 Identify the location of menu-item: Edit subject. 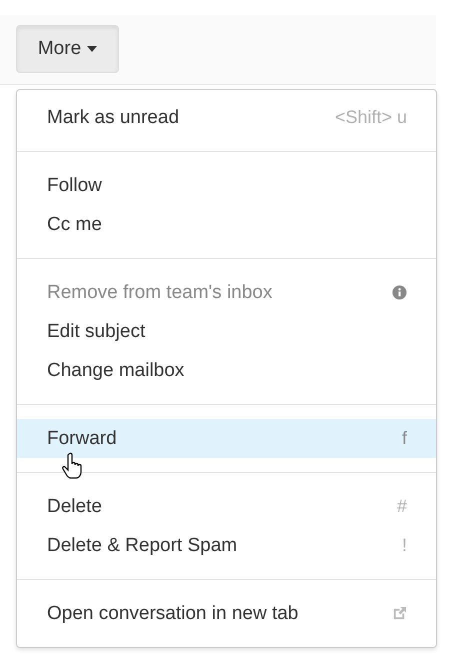
(226, 331).